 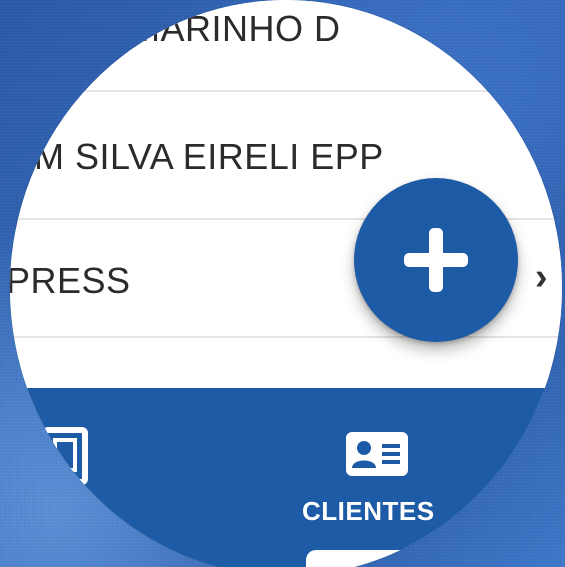 I want to click on document-icon, so click(x=65, y=456).